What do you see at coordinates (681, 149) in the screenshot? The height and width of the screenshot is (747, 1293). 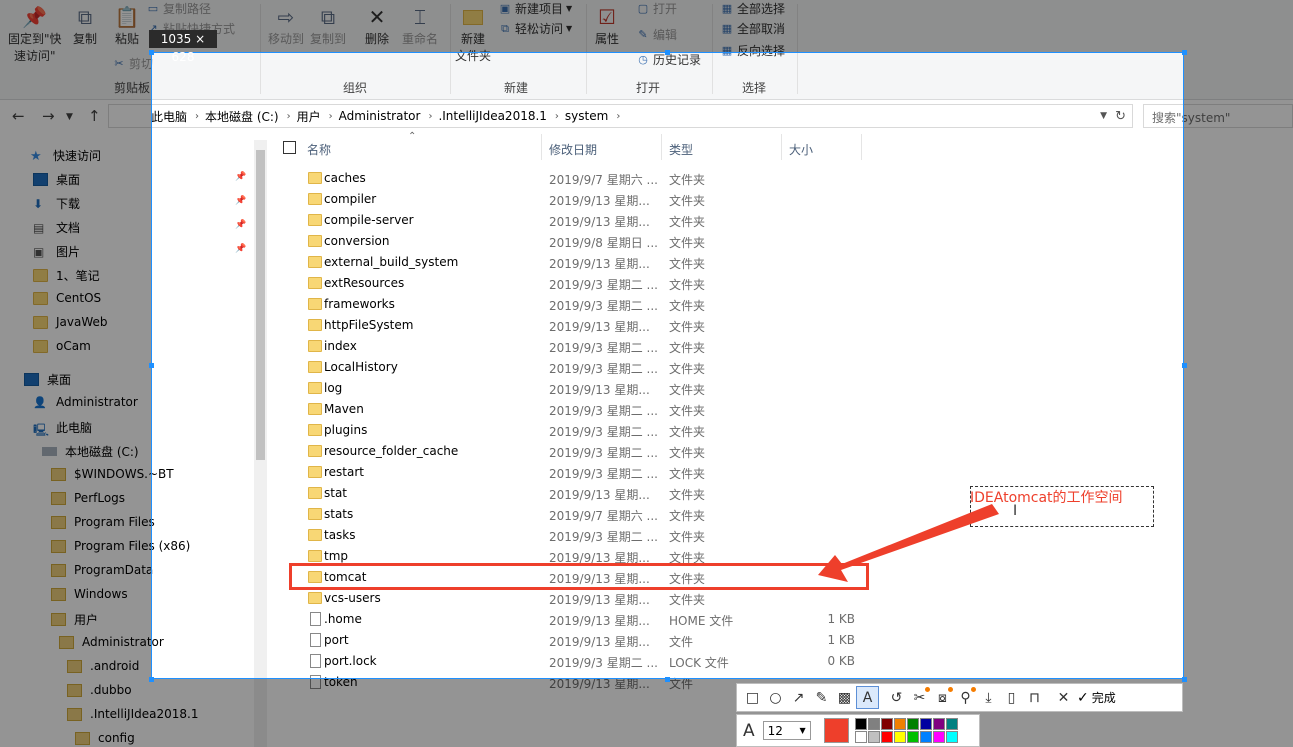 I see `column-type: 类型` at bounding box center [681, 149].